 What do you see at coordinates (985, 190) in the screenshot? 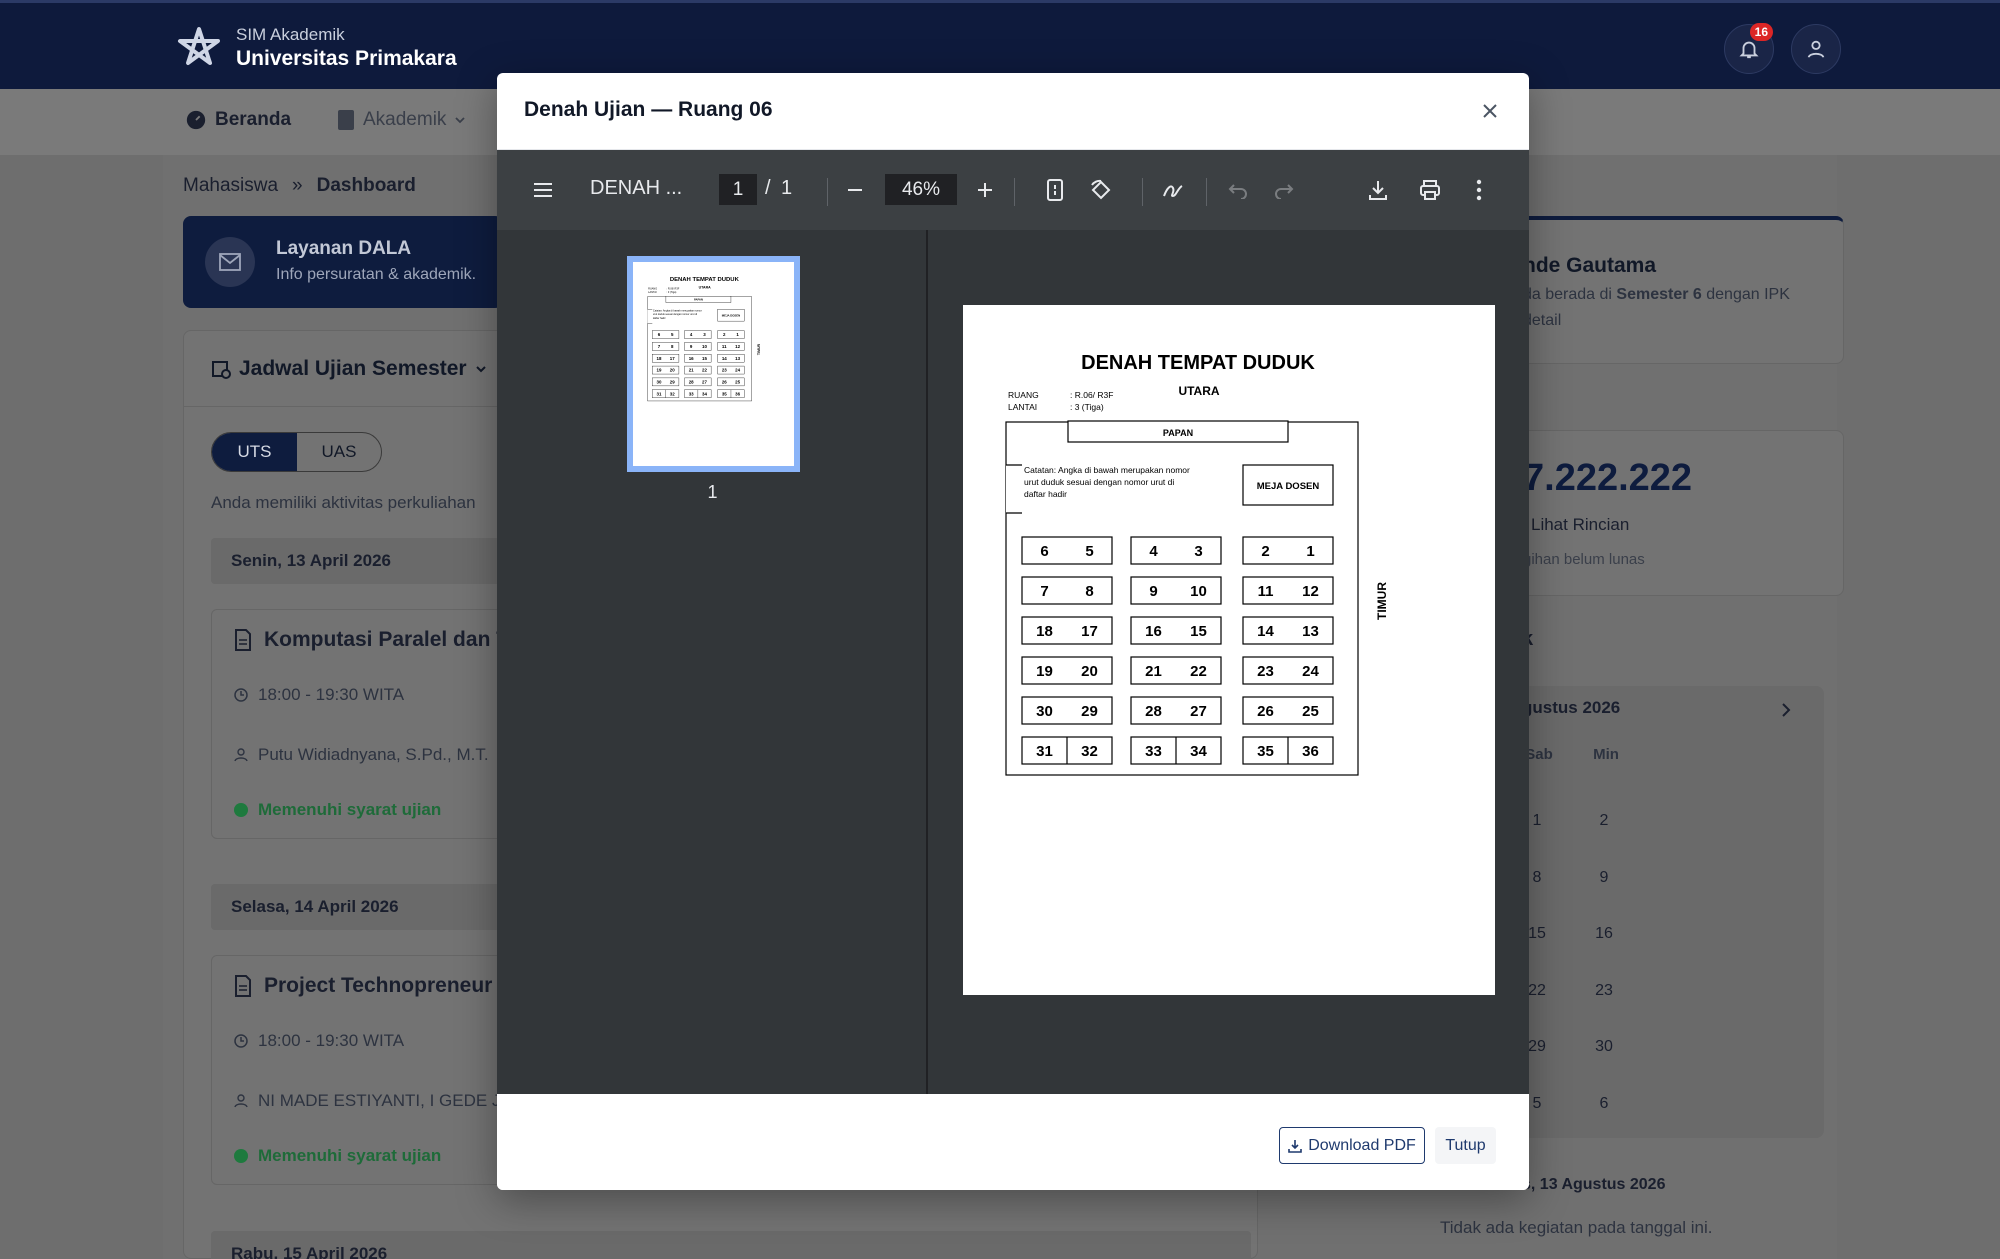
I see `zoom-in-icon` at bounding box center [985, 190].